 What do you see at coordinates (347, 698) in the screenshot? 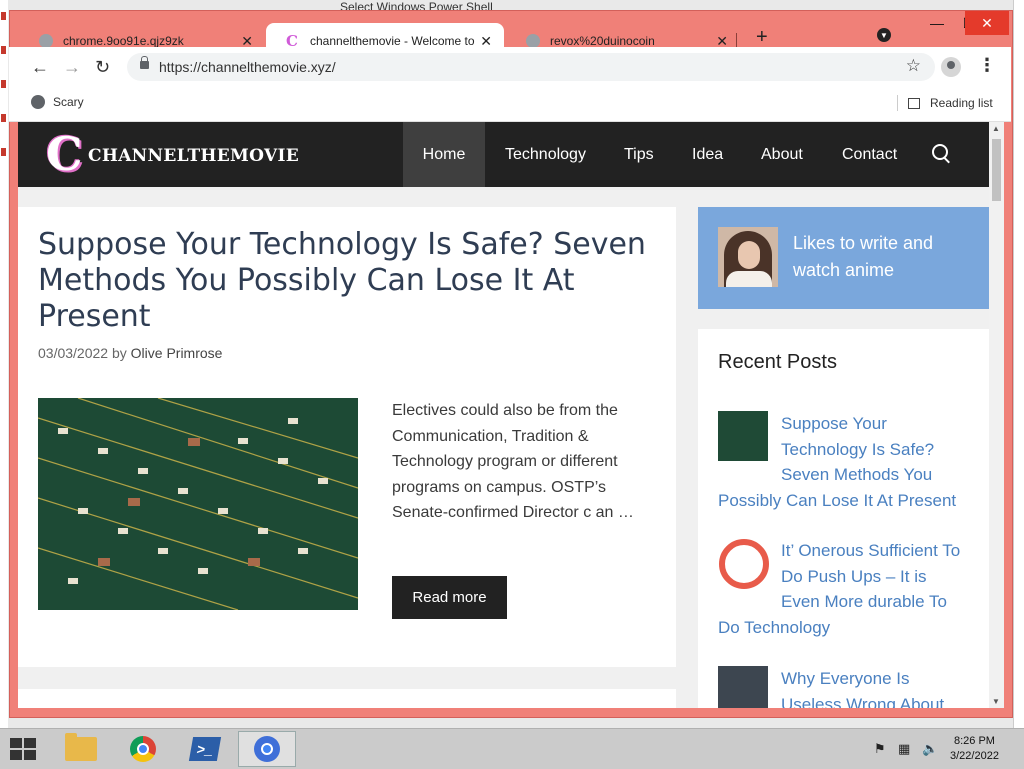
I see `next-article-card` at bounding box center [347, 698].